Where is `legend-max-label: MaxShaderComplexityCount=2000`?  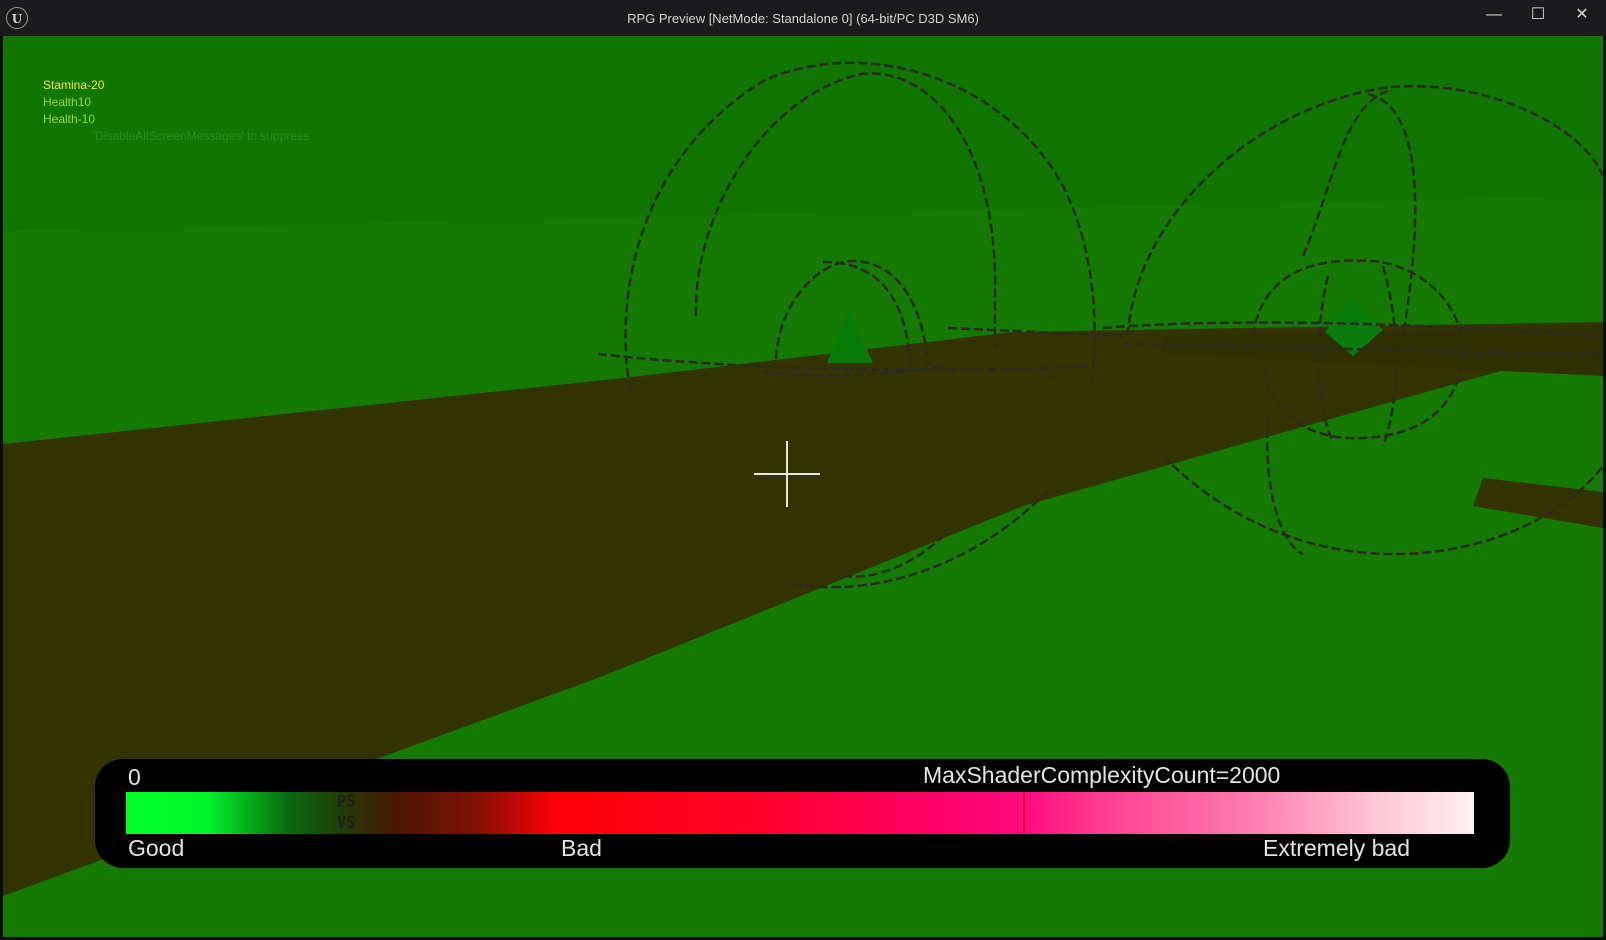
legend-max-label: MaxShaderComplexityCount=2000 is located at coordinates (1102, 775).